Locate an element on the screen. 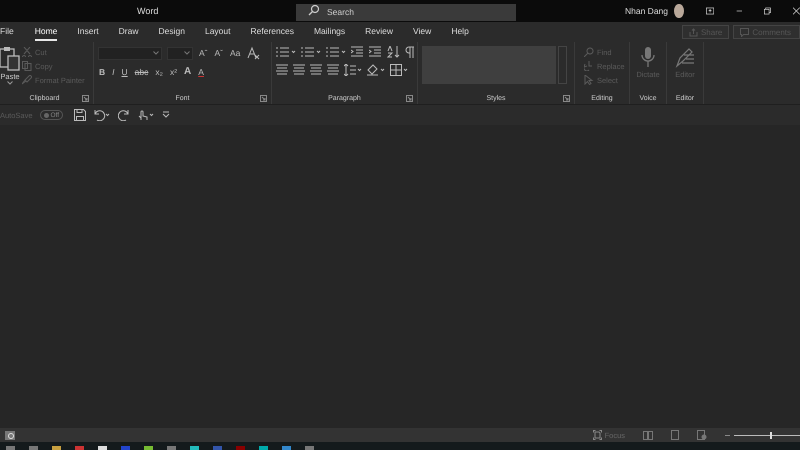 The height and width of the screenshot is (450, 800). font-button: abc is located at coordinates (142, 71).